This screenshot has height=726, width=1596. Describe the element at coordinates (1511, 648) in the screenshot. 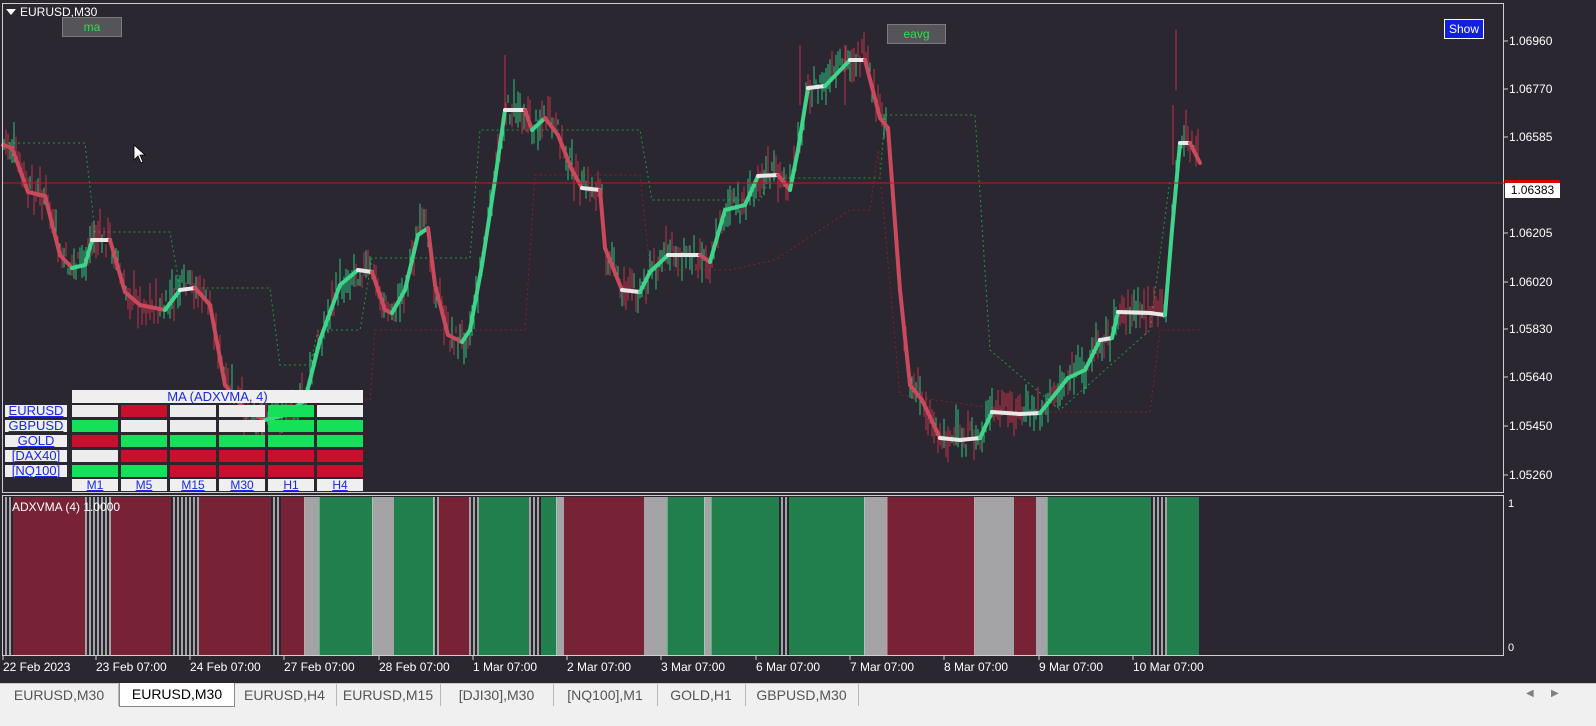

I see `indicator-axis-bottom: 0` at that location.